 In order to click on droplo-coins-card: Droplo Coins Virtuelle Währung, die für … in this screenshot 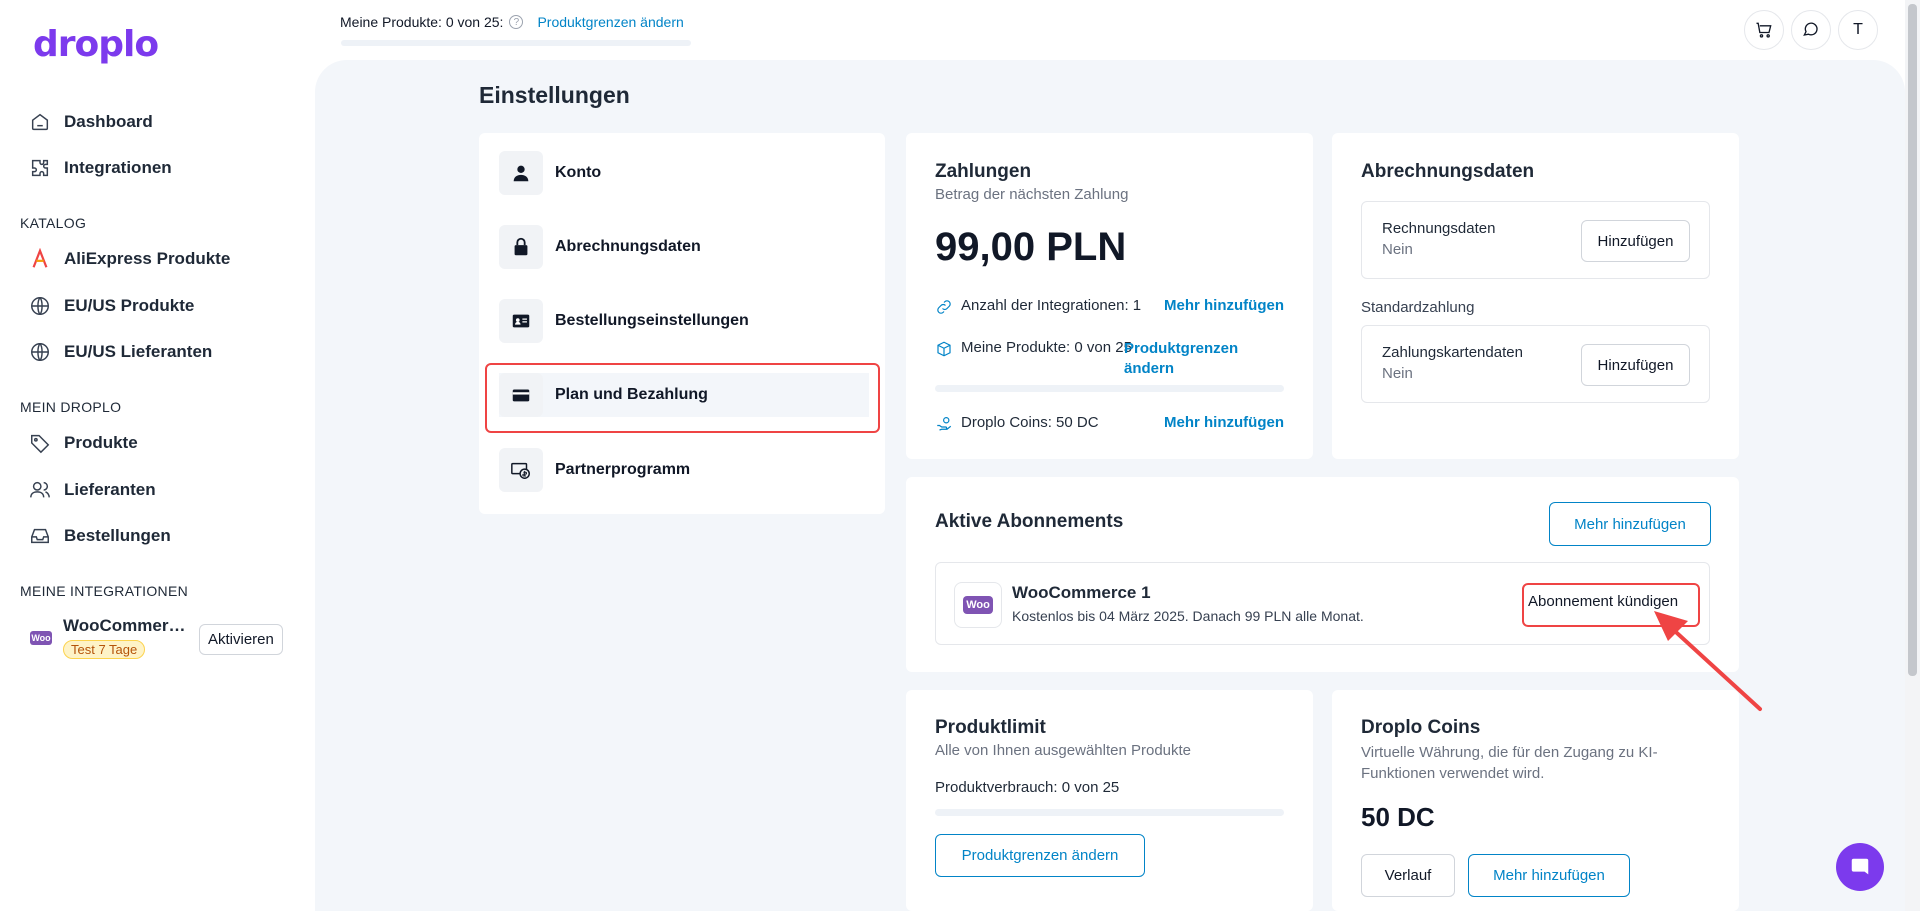, I will do `click(1535, 800)`.